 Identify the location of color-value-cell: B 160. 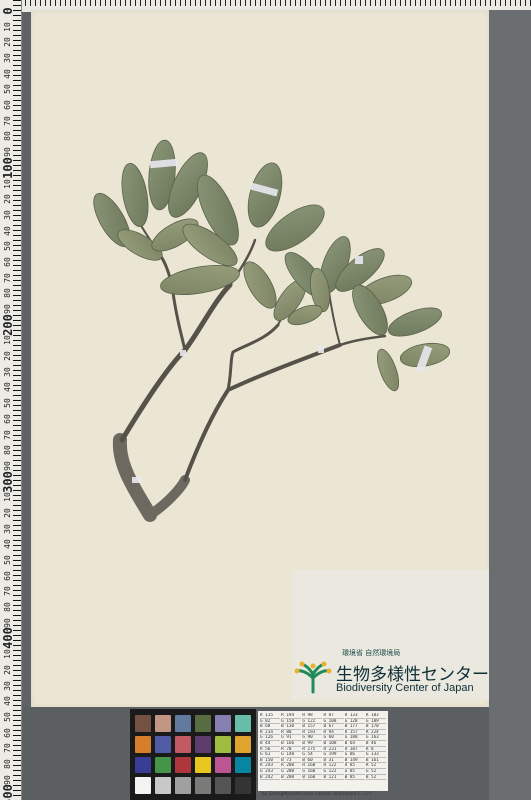
(312, 778).